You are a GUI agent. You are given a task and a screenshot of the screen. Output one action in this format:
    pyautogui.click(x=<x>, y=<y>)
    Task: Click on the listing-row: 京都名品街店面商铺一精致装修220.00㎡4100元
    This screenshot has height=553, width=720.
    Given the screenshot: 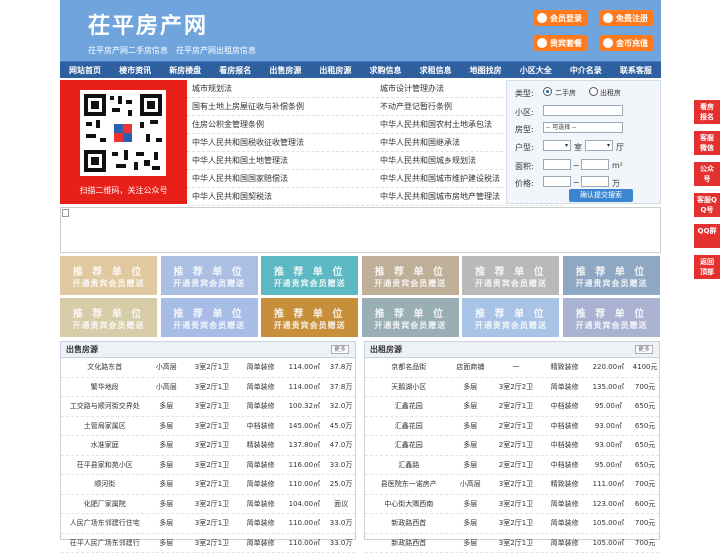 What is the action you would take?
    pyautogui.click(x=512, y=368)
    